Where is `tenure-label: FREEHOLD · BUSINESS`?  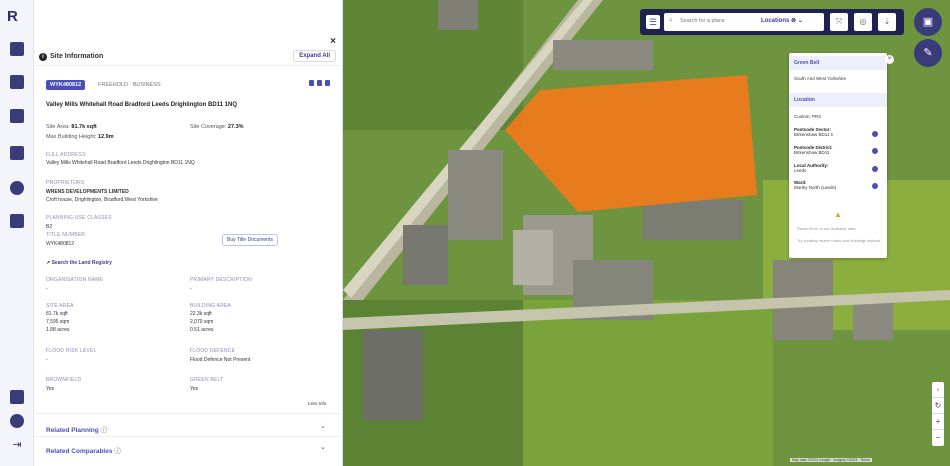
tenure-label: FREEHOLD · BUSINESS is located at coordinates (129, 85).